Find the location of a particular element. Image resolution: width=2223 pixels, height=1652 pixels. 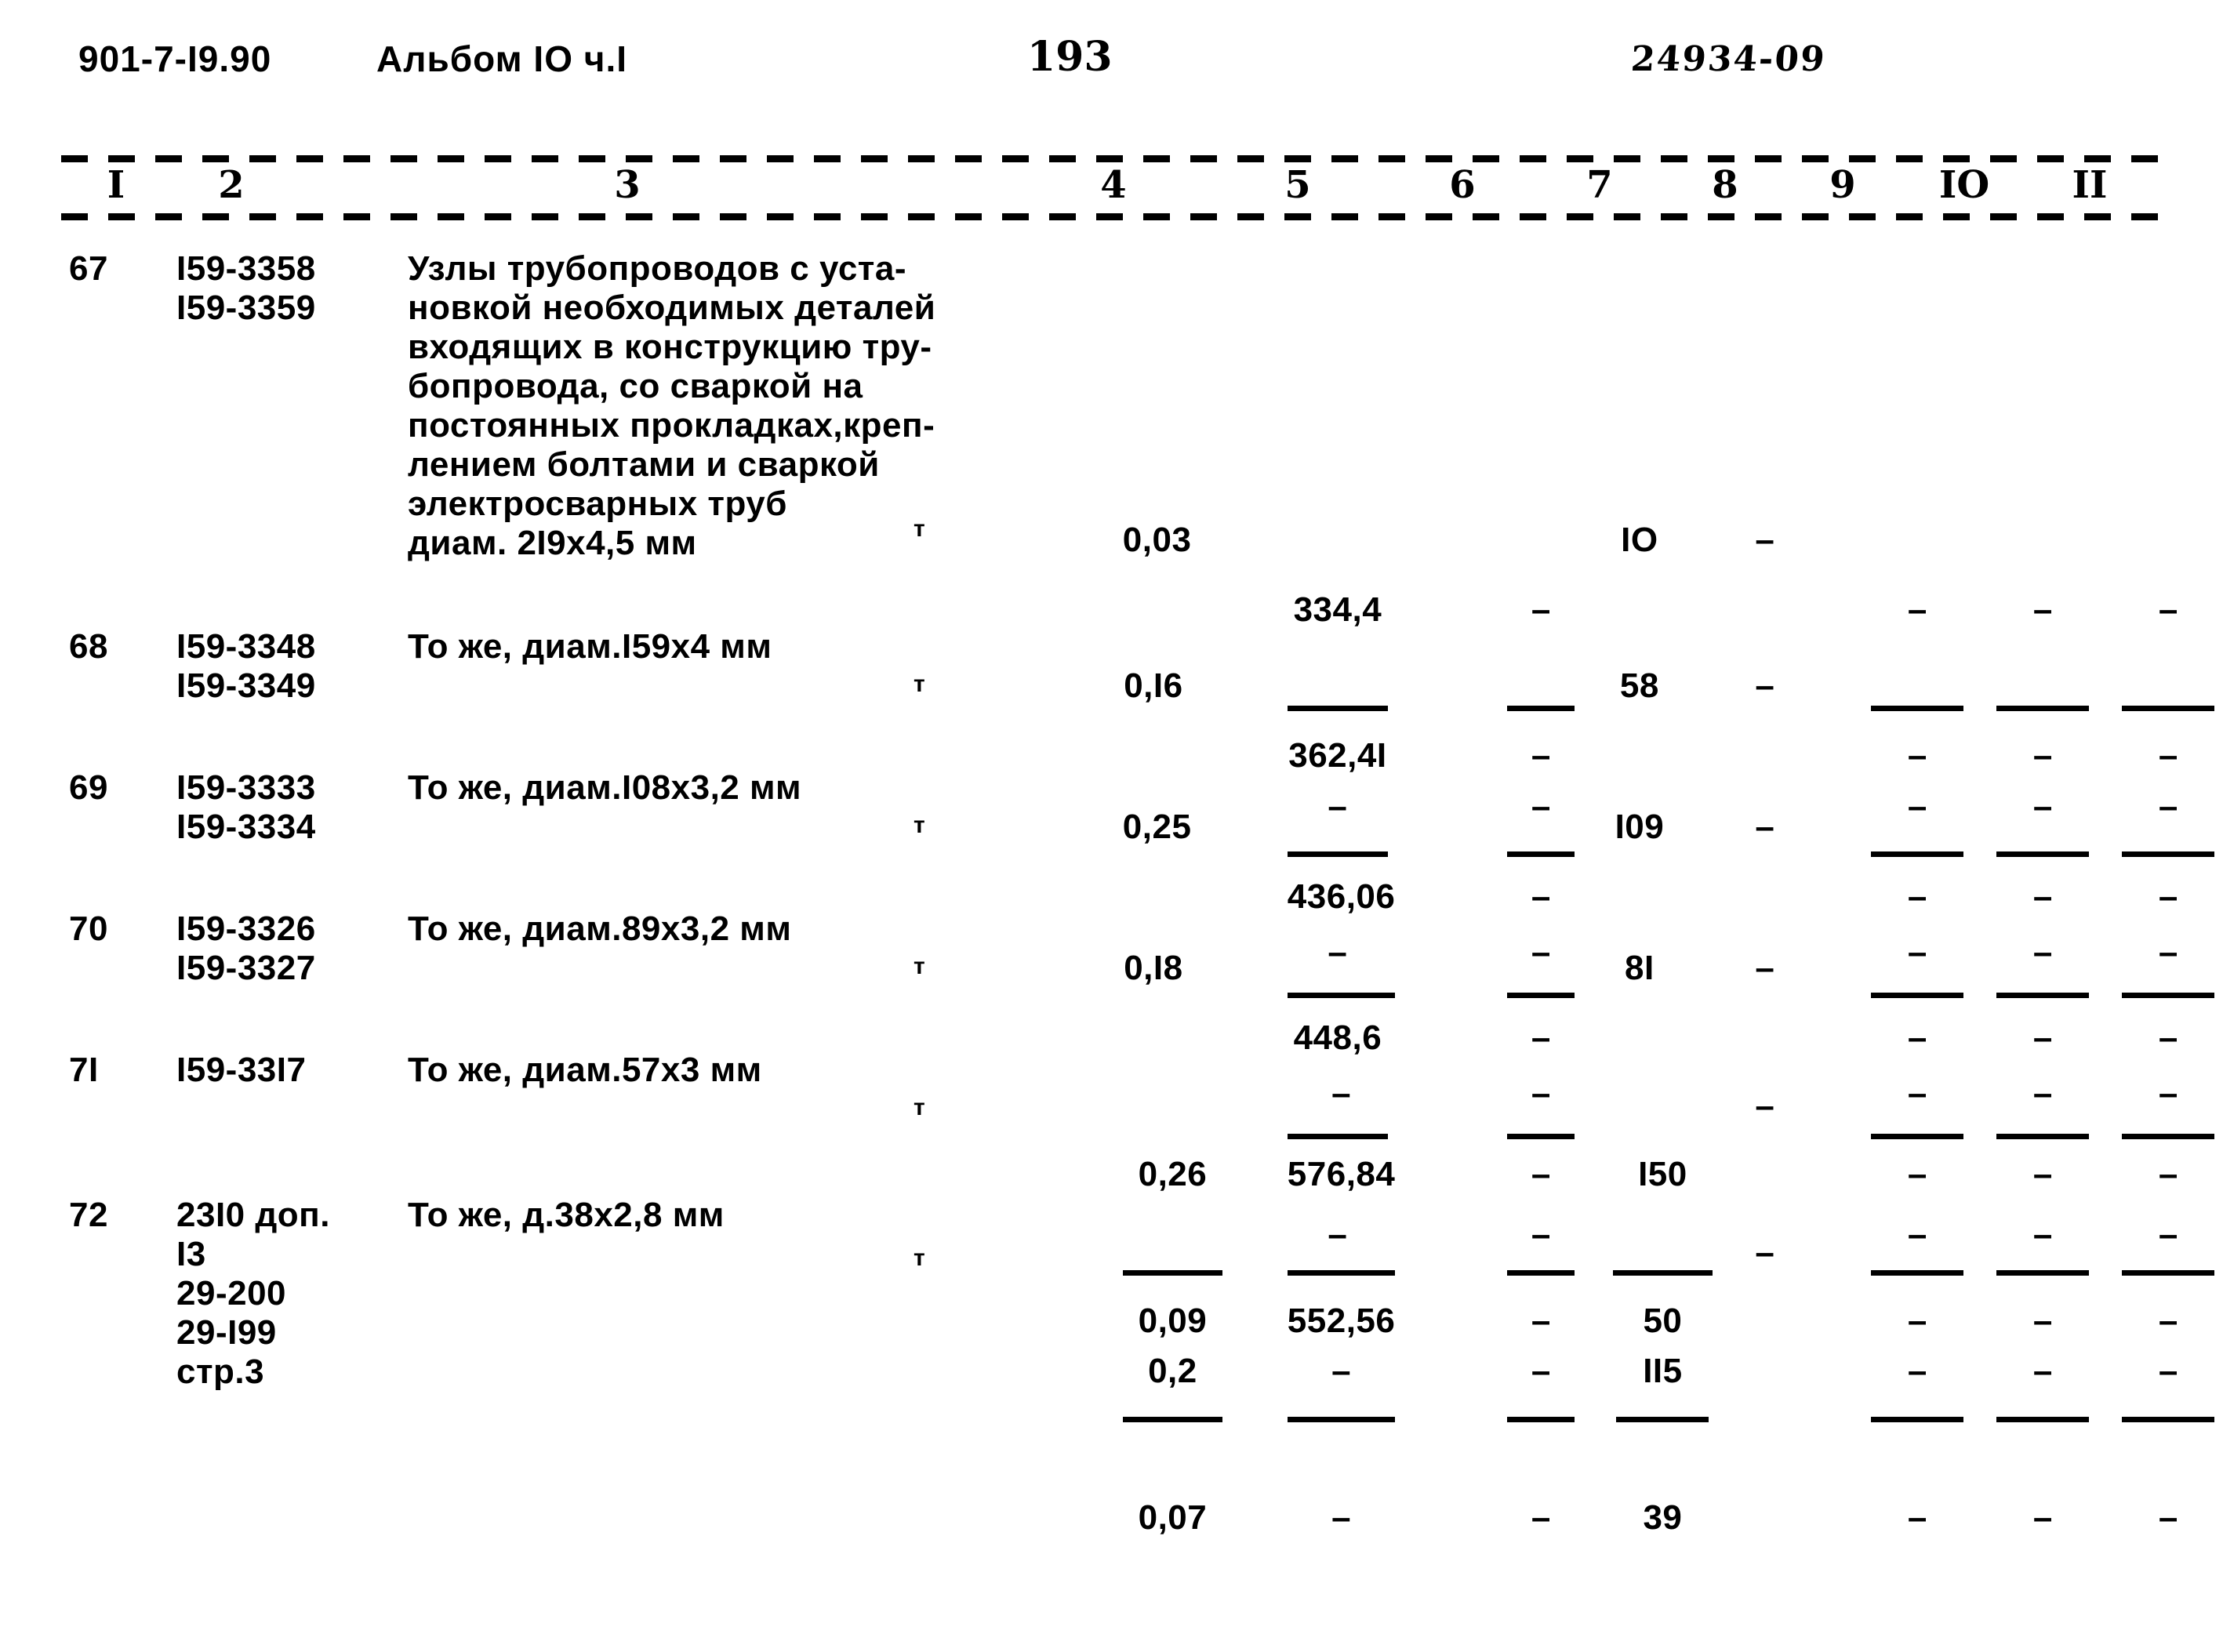

row-number: 69 is located at coordinates (88, 787).